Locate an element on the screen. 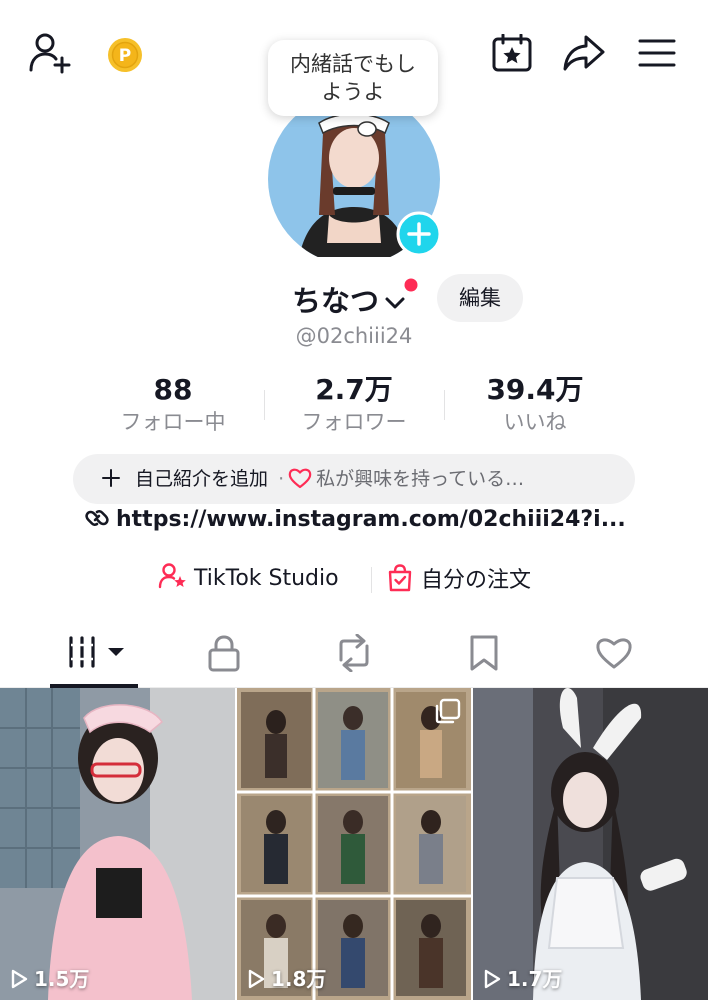 This screenshot has width=708, height=1000. following-label: フォロー中 is located at coordinates (173, 422).